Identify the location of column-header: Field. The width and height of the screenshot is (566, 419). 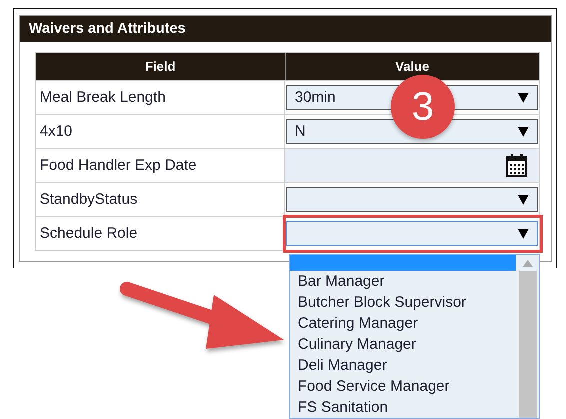
(160, 66).